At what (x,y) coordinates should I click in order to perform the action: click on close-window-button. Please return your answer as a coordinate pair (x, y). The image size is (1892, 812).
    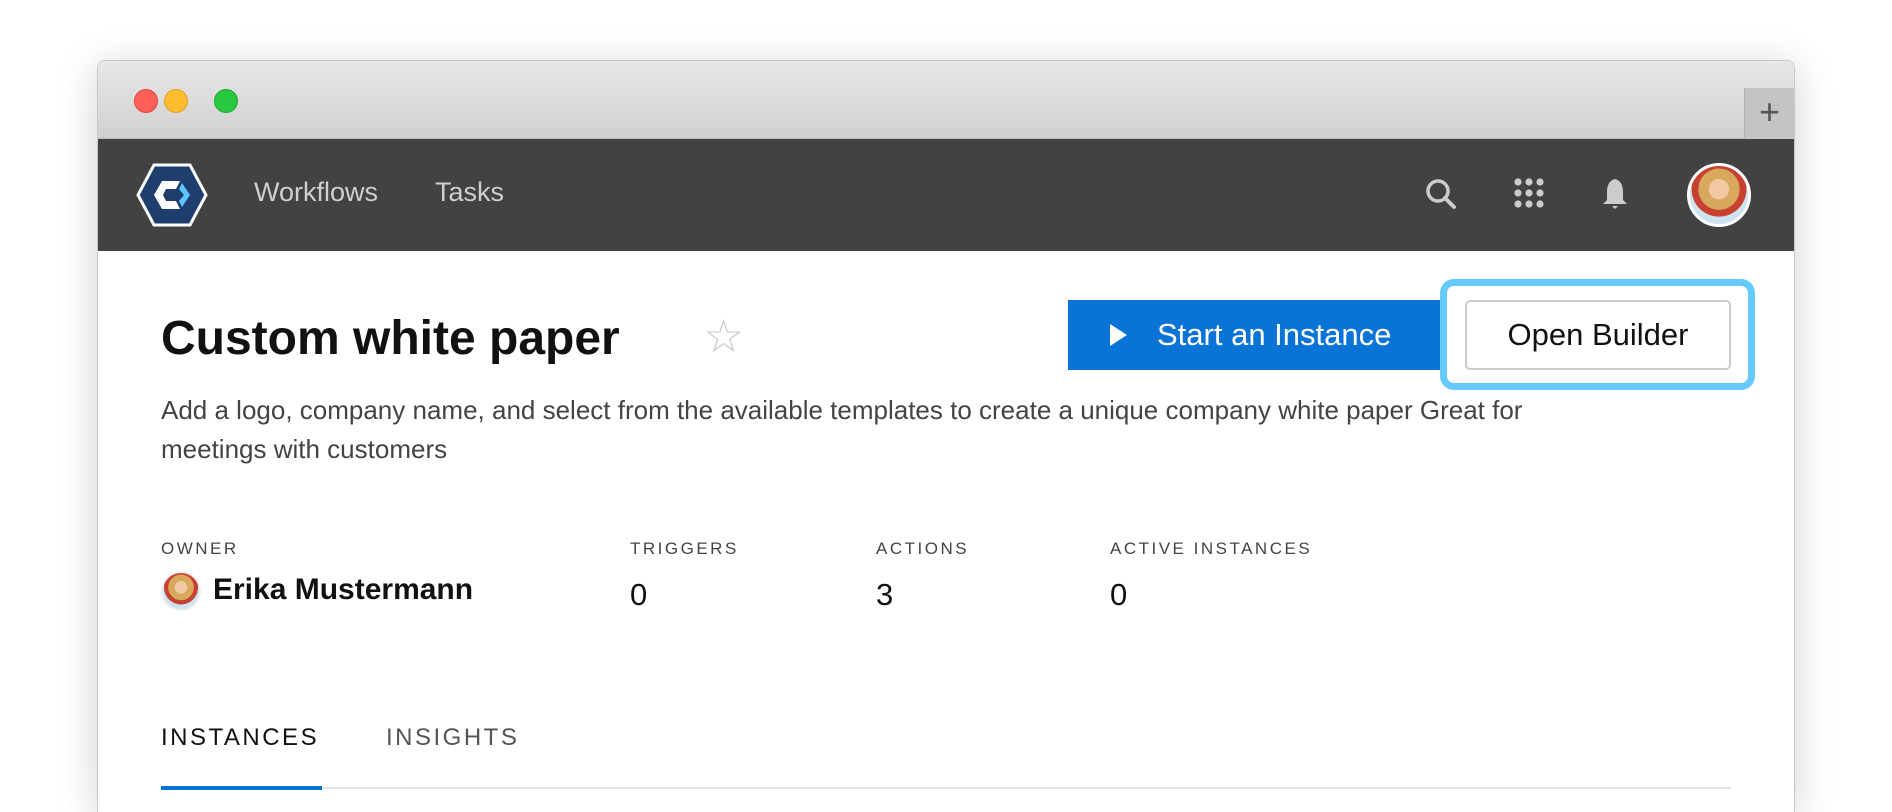
    Looking at the image, I should click on (146, 101).